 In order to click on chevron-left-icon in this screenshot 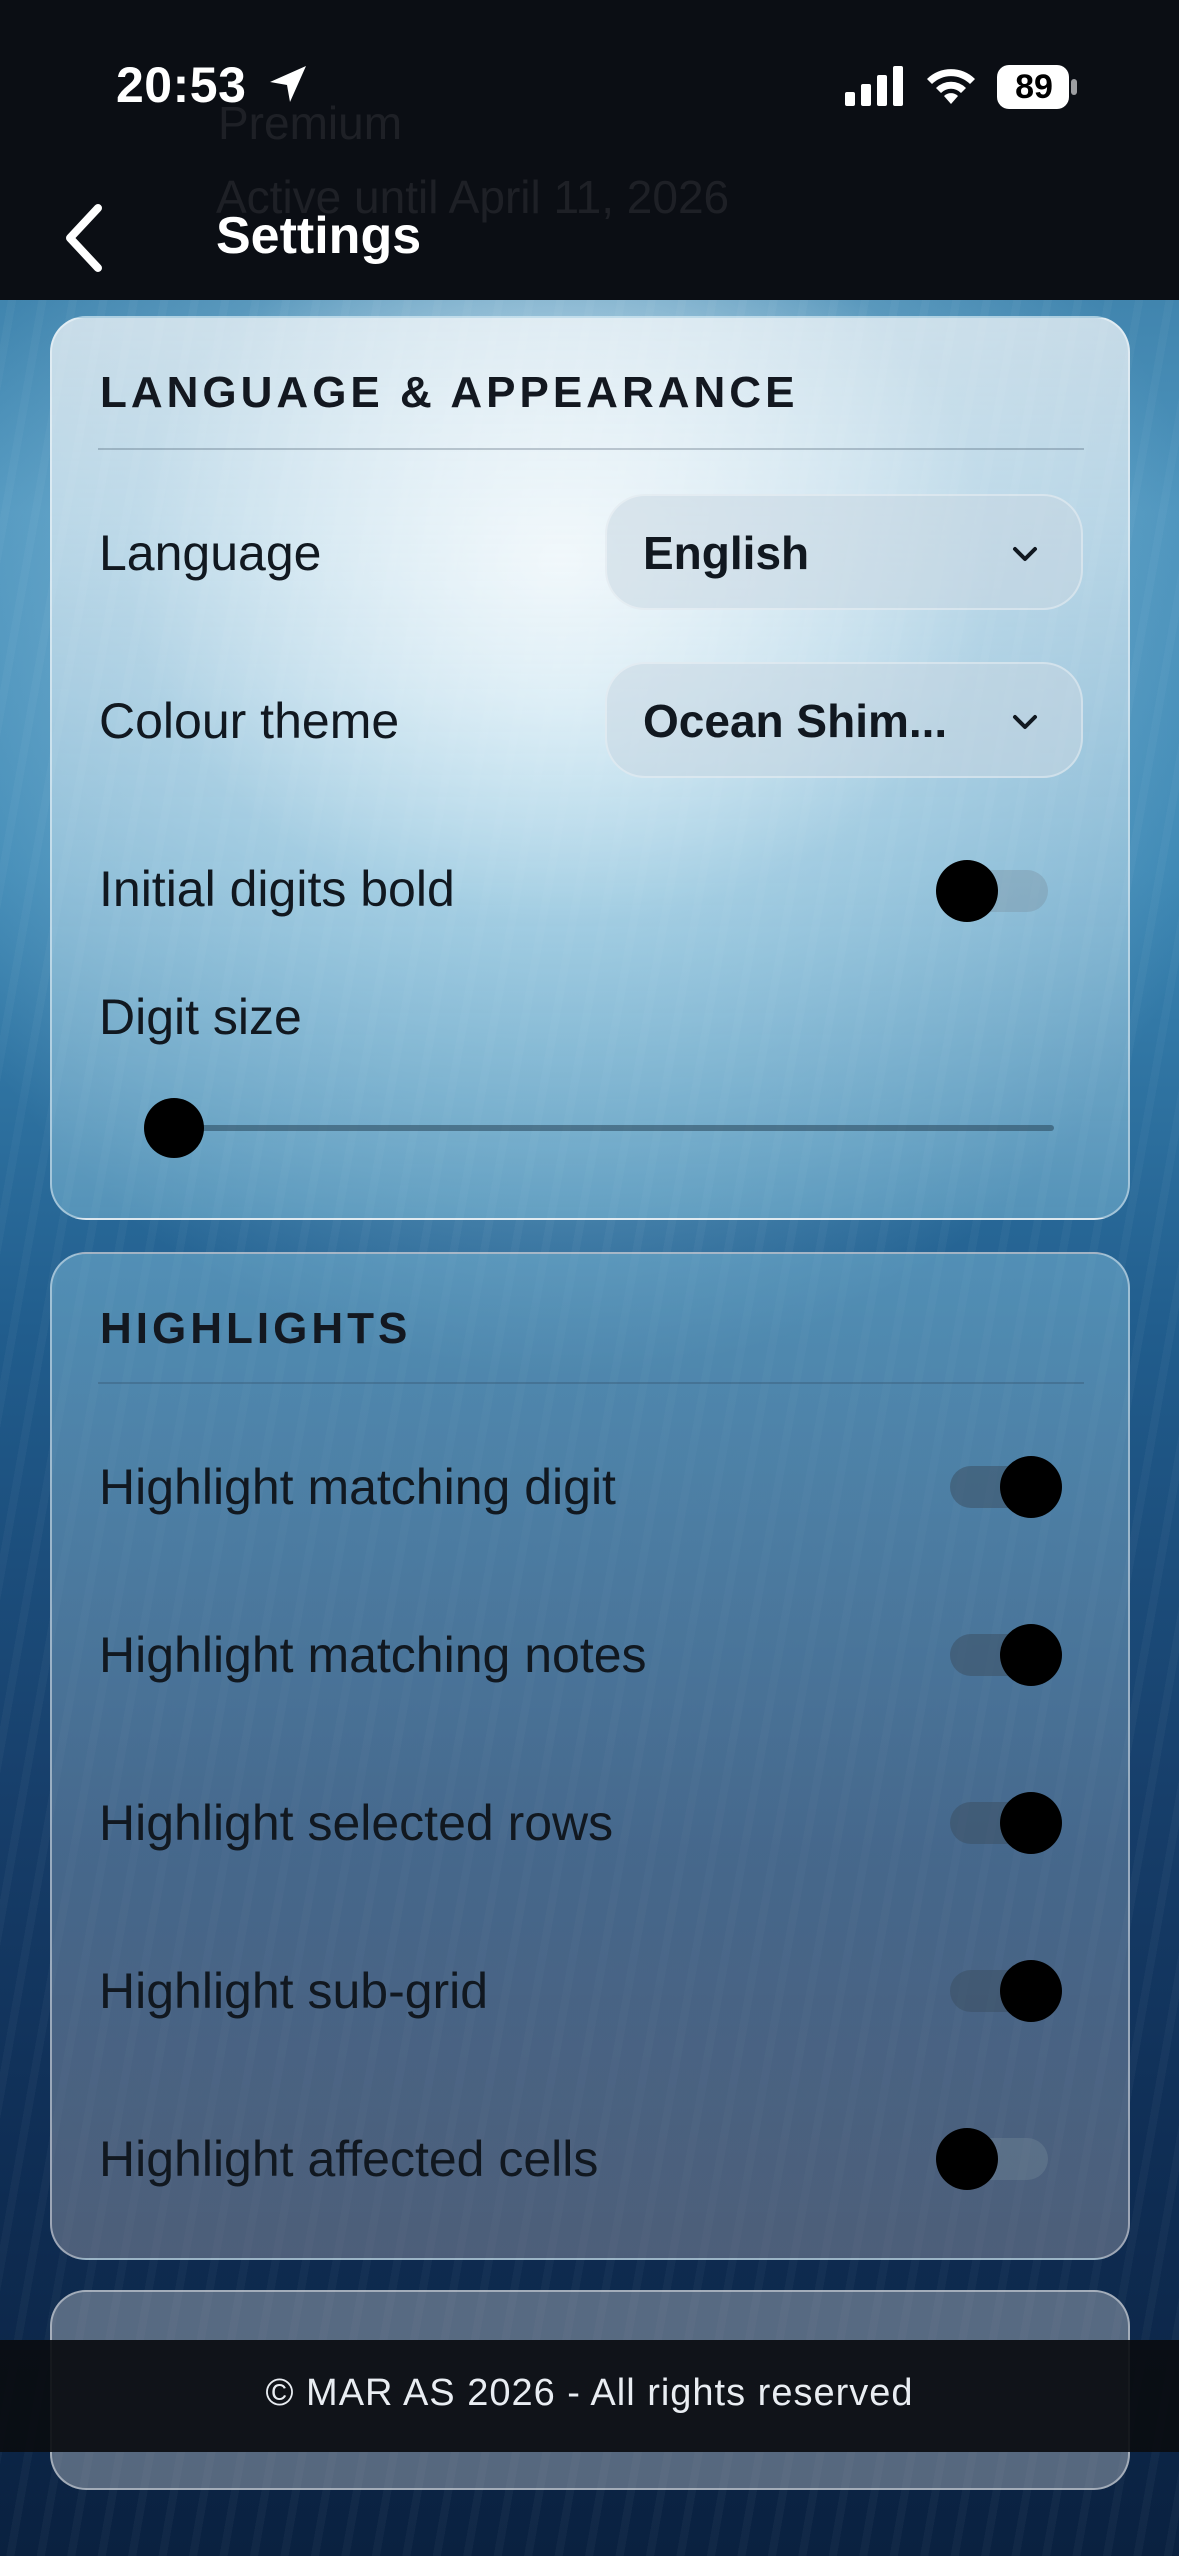, I will do `click(85, 238)`.